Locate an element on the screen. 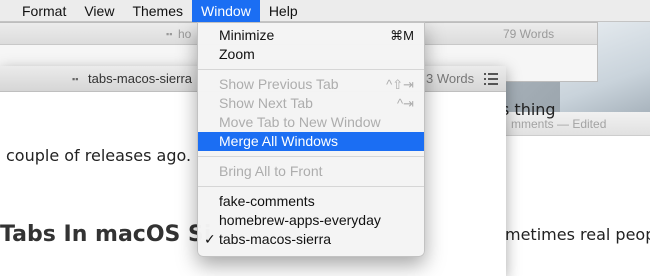 The width and height of the screenshot is (650, 276). menu-item-move-tab-to-new-window: Move Tab to New Window is located at coordinates (311, 122).